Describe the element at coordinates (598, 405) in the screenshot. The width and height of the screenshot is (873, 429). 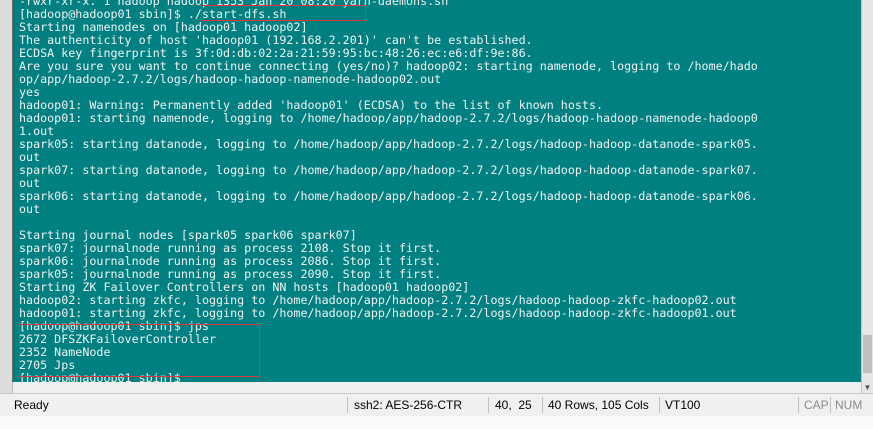
I see `status-dimensions: 40 Rows, 105 Cols` at that location.